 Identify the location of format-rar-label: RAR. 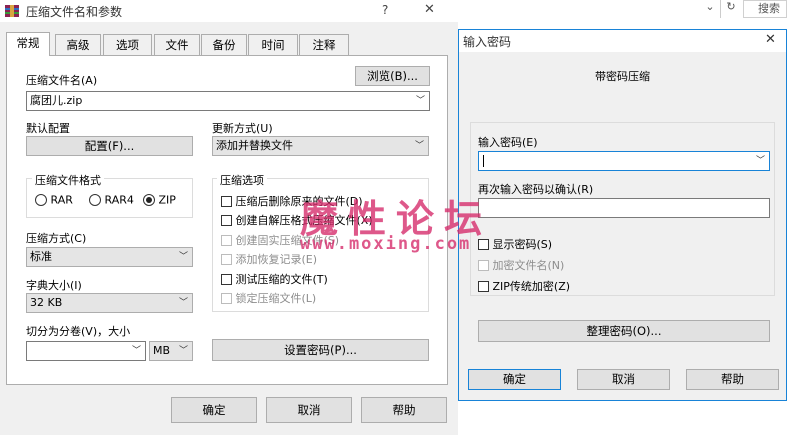
(61, 200).